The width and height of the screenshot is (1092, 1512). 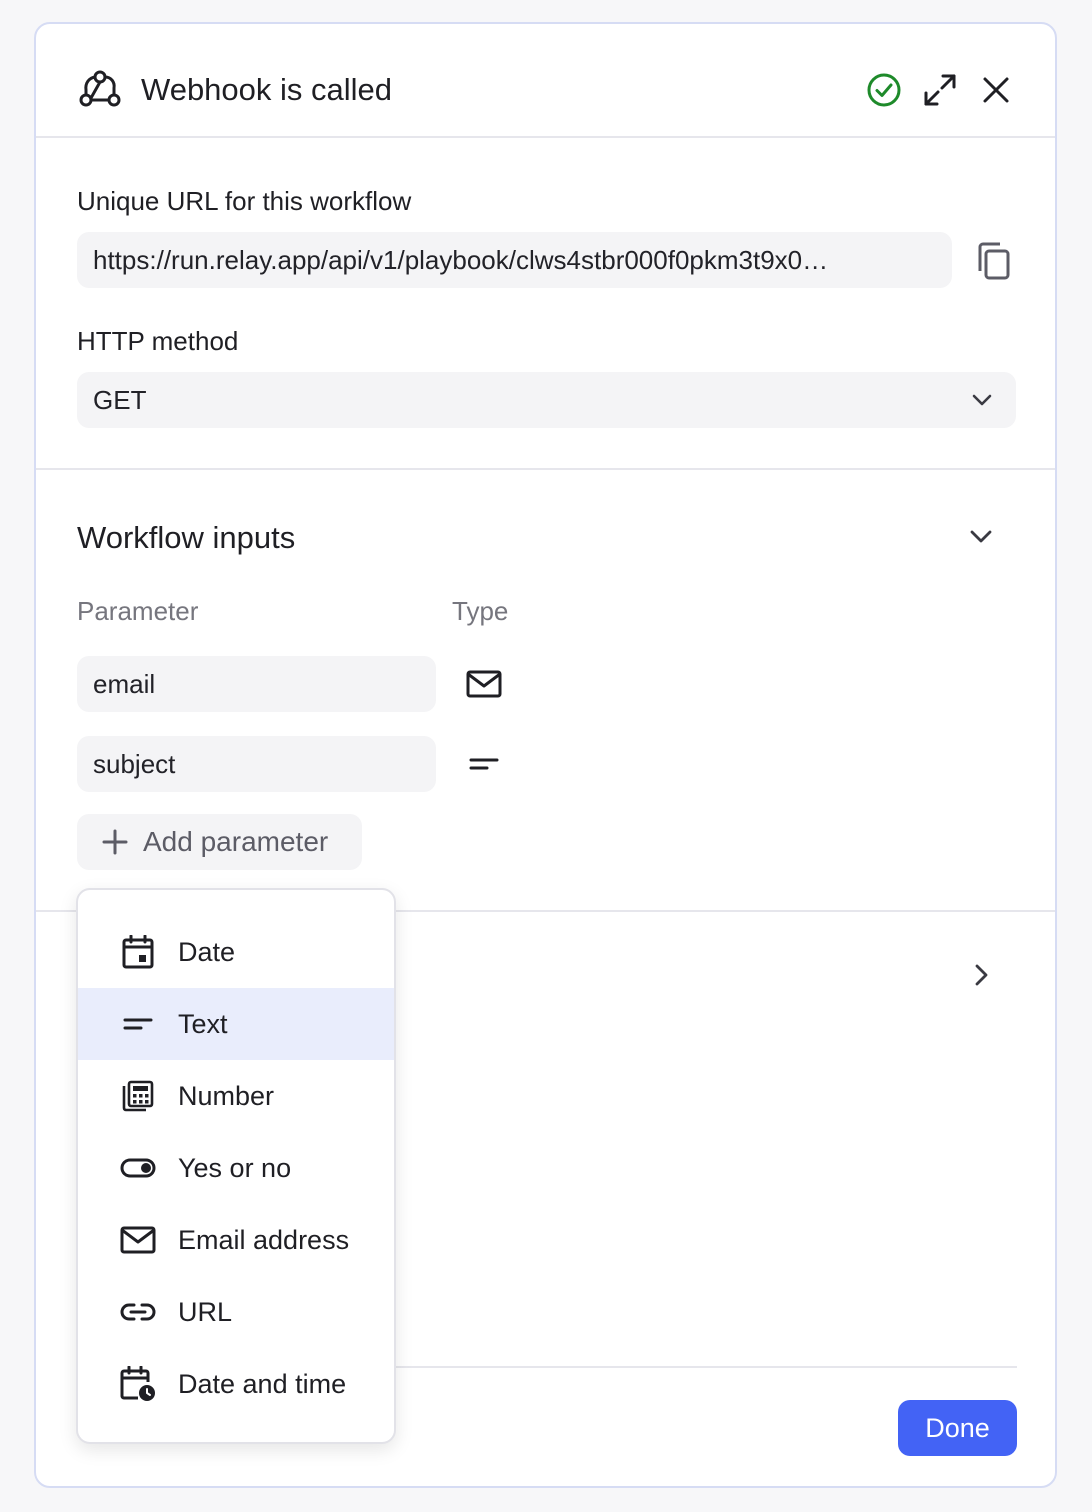 What do you see at coordinates (137, 1383) in the screenshot?
I see `calendar-clock-icon` at bounding box center [137, 1383].